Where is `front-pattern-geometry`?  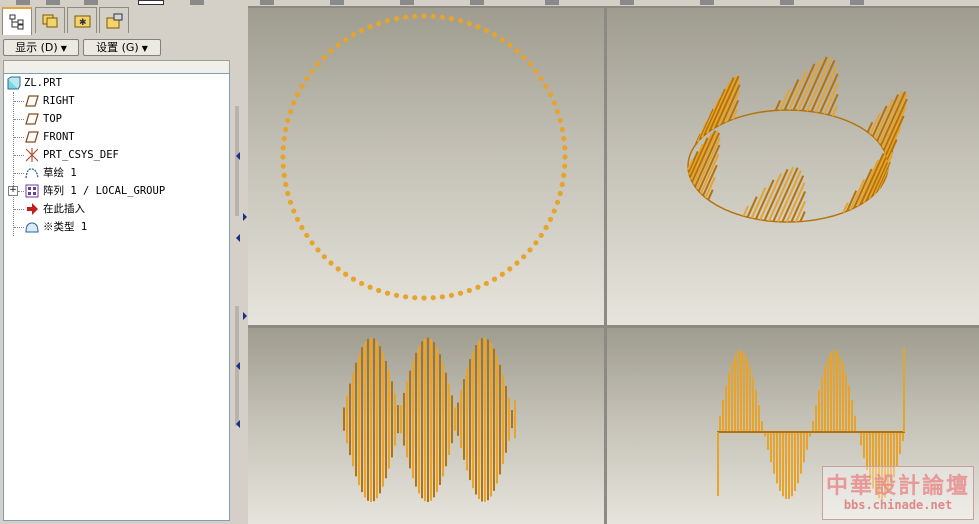 front-pattern-geometry is located at coordinates (429, 419).